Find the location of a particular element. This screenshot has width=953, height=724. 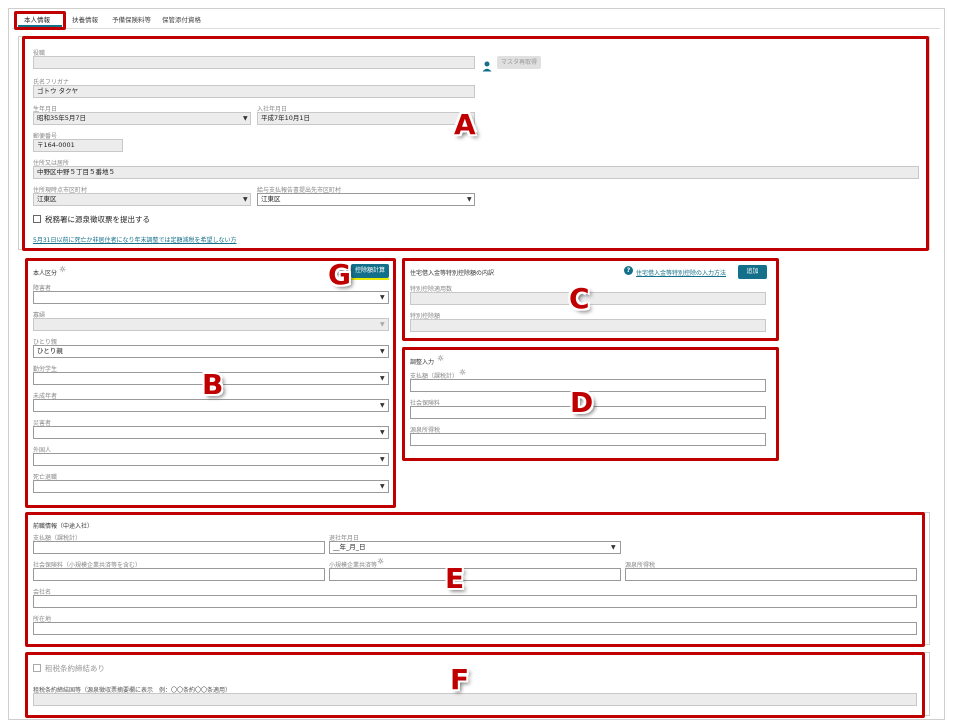

tax-treaty-checkbox-label: 租税条約締結あり is located at coordinates (75, 668).